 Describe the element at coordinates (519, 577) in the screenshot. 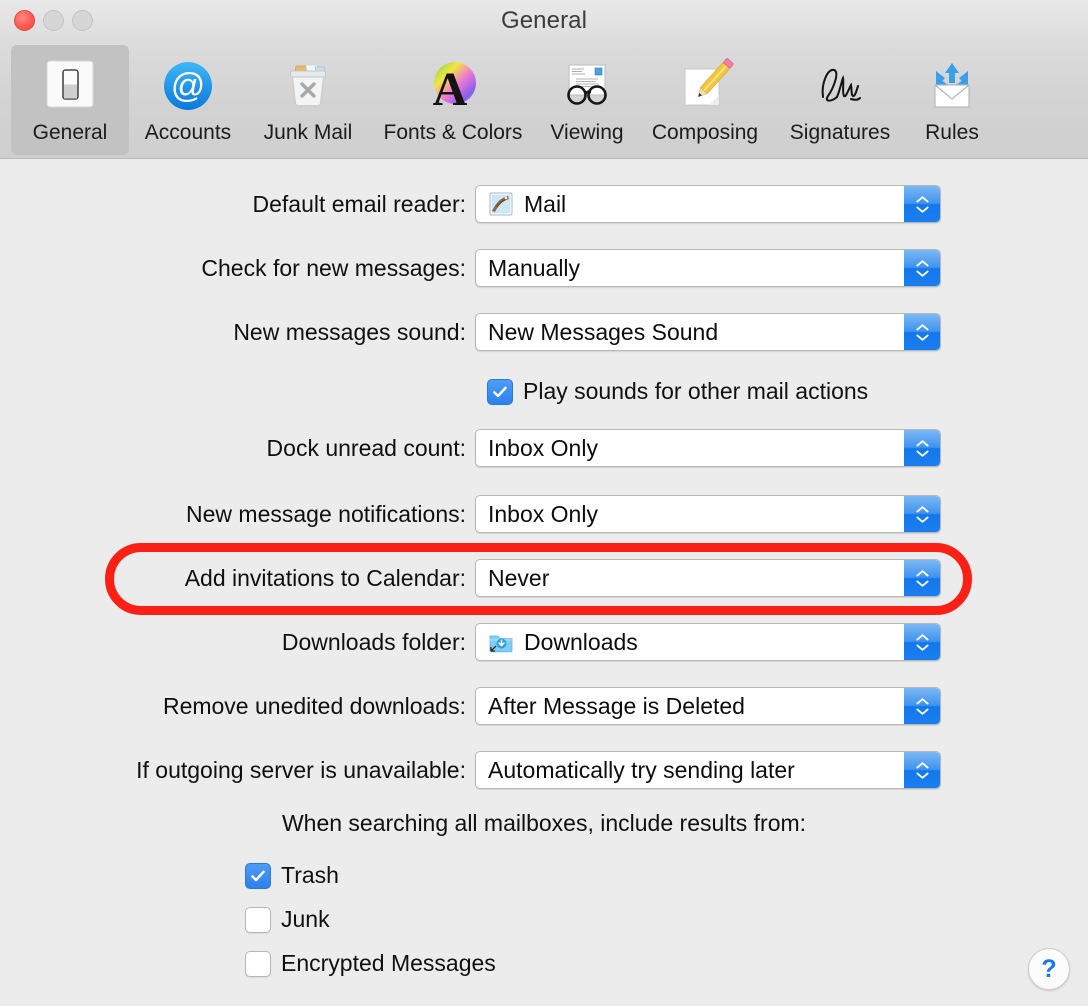

I see `popup-value-add-invitations-to-calendar: Never` at that location.